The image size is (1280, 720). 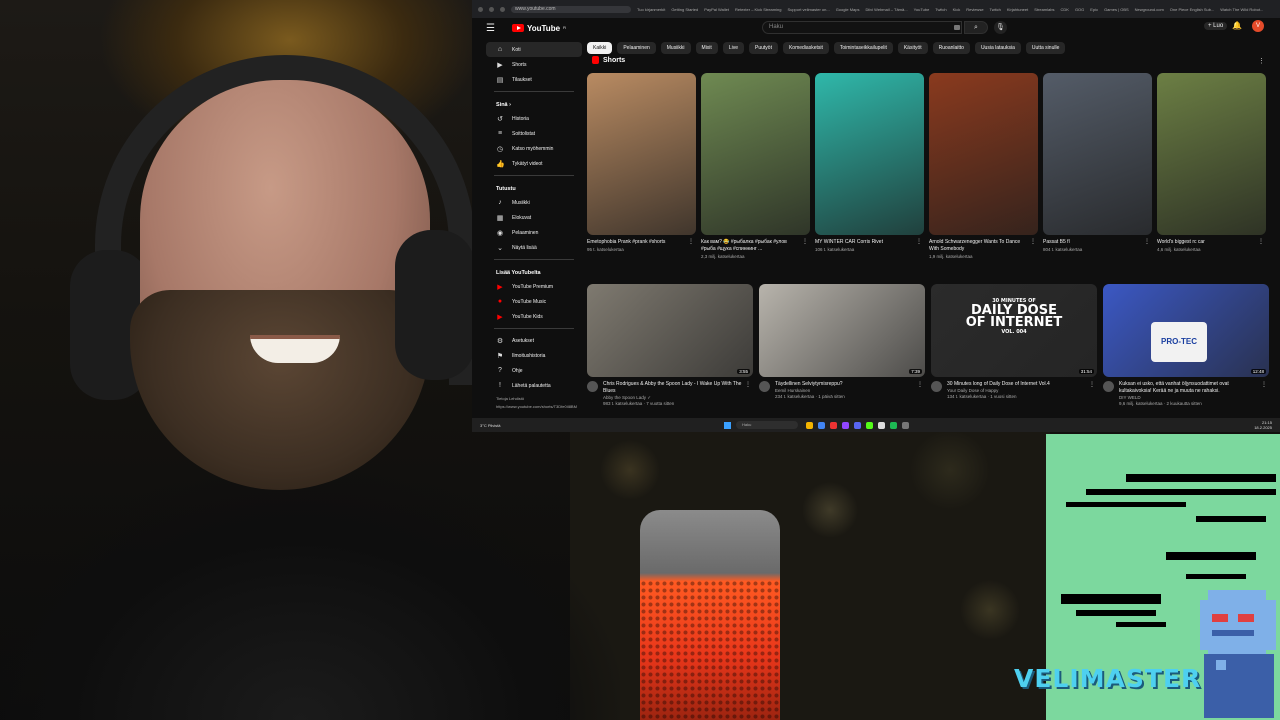 What do you see at coordinates (534, 340) in the screenshot?
I see `sidebar-item: ⚙ Asetukset` at bounding box center [534, 340].